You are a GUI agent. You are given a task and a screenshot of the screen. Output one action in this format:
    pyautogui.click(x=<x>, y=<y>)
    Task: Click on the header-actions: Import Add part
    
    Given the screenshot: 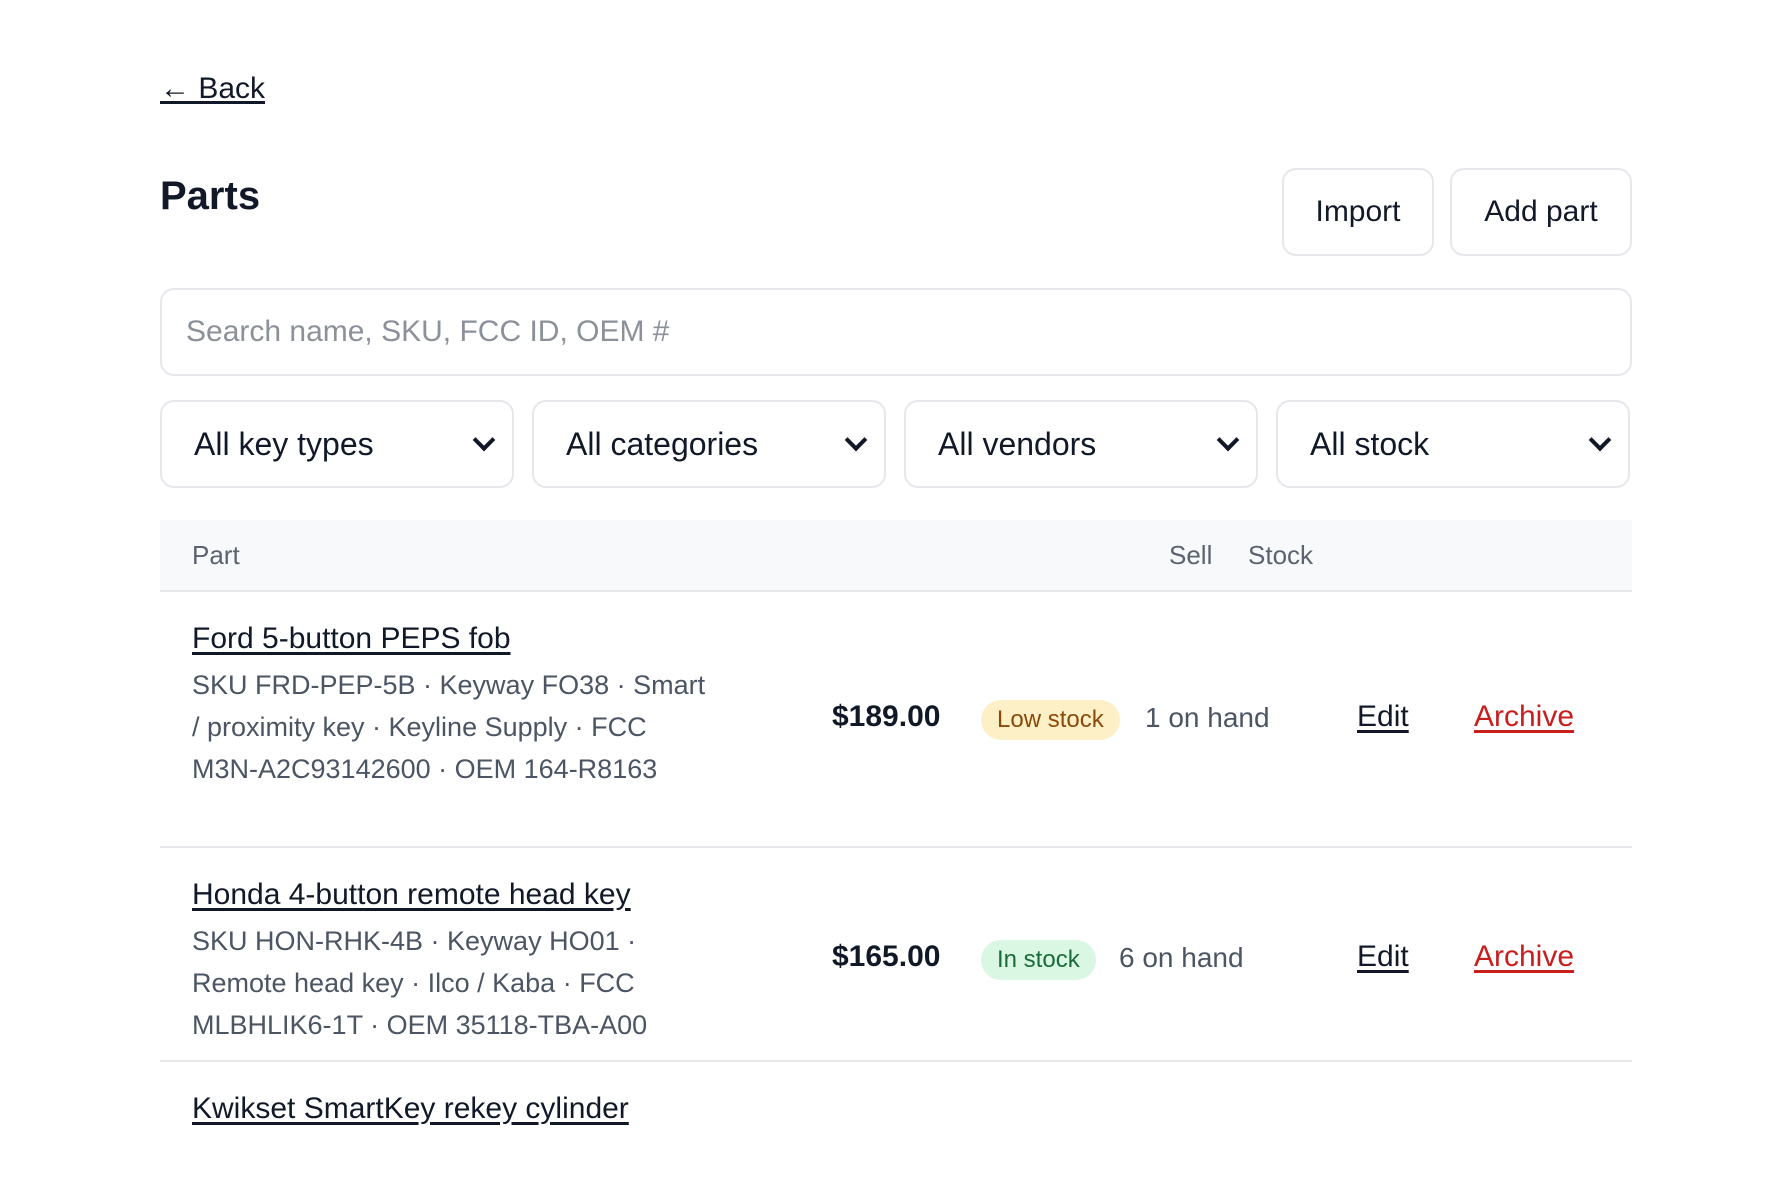 What is the action you would take?
    pyautogui.click(x=1457, y=212)
    